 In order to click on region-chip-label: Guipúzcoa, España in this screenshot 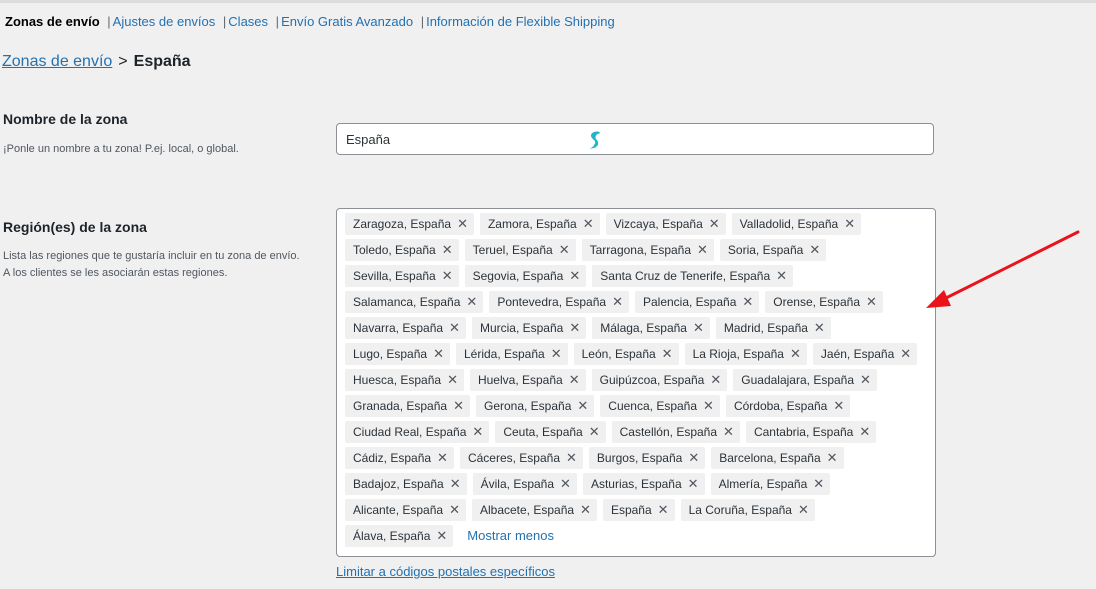, I will do `click(652, 380)`.